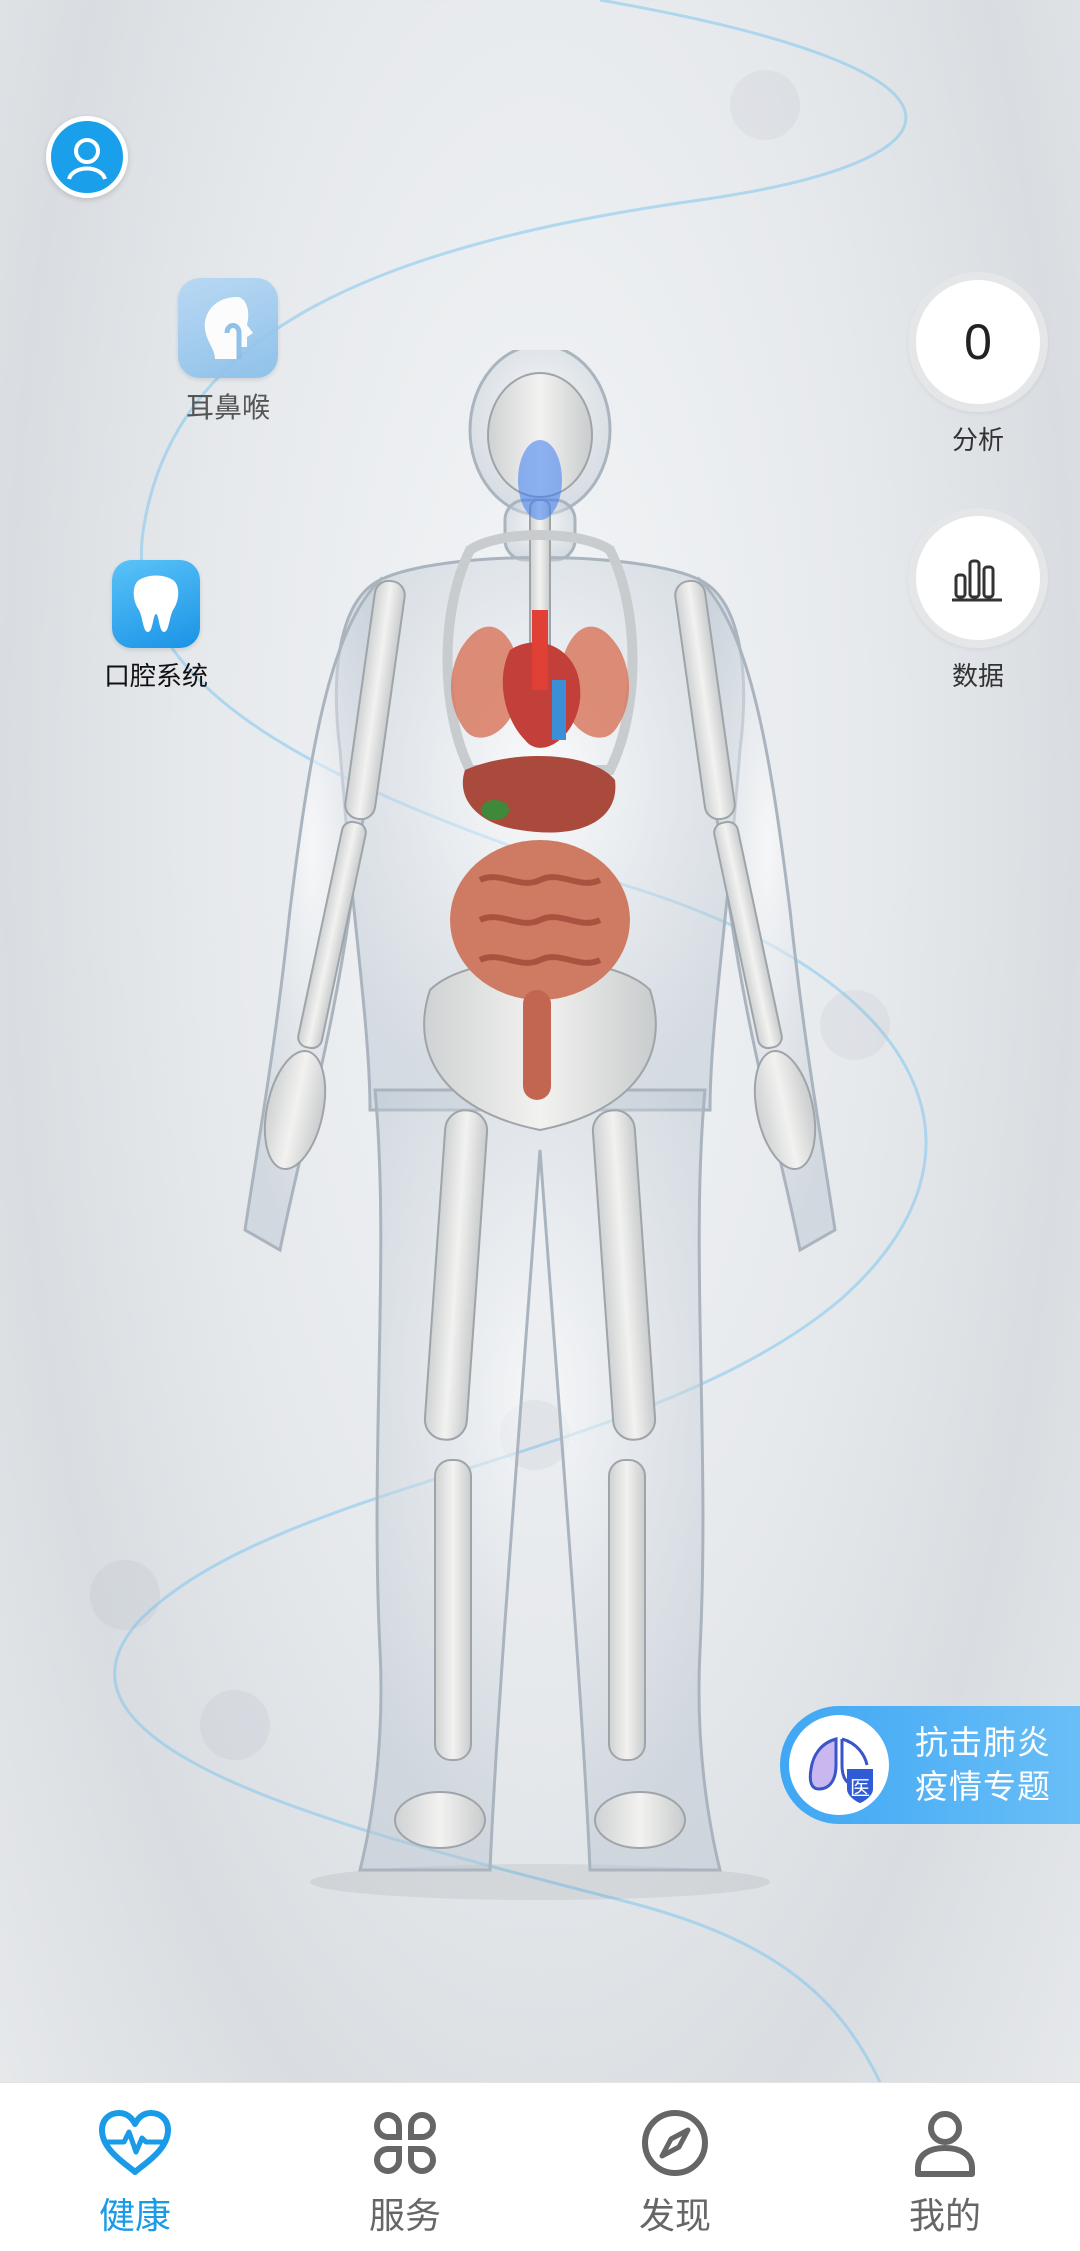  What do you see at coordinates (228, 328) in the screenshot?
I see `ear-nose-throat-icon` at bounding box center [228, 328].